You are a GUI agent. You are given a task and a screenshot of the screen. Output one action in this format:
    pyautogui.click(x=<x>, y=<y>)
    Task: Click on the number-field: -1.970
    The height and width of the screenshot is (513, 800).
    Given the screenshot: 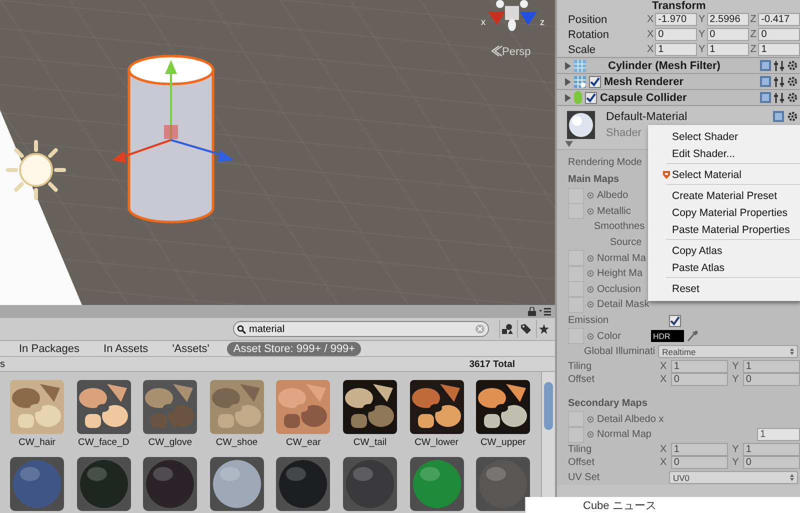 What is the action you would take?
    pyautogui.click(x=676, y=19)
    